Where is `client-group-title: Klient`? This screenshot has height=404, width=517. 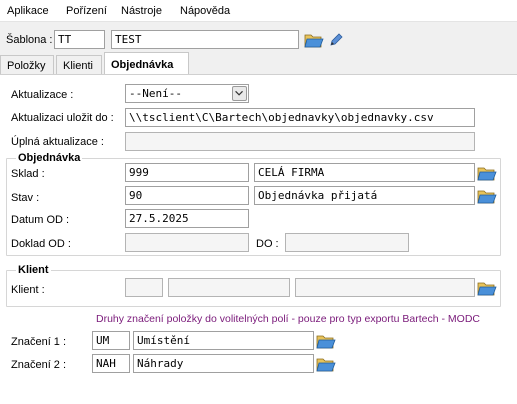 client-group-title: Klient is located at coordinates (33, 270).